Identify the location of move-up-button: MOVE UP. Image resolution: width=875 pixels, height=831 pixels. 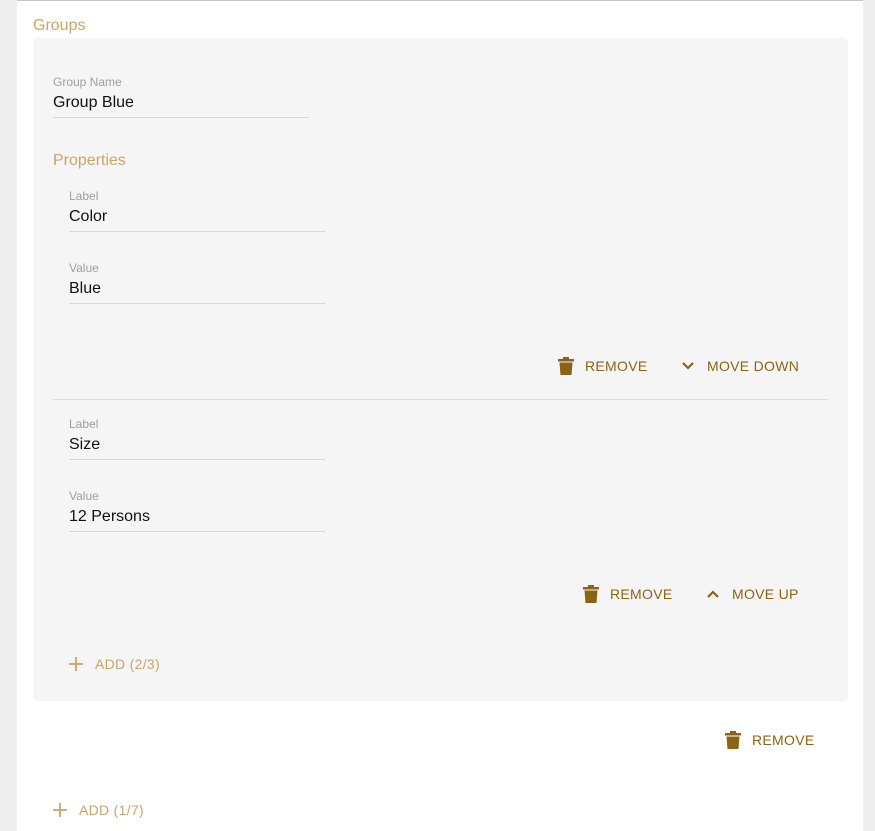
(751, 594).